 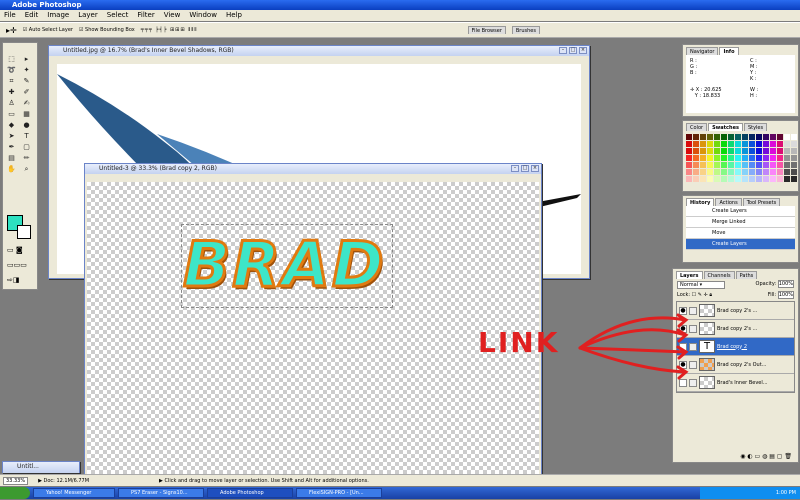 I want to click on history-item: Merge Linked, so click(x=740, y=222).